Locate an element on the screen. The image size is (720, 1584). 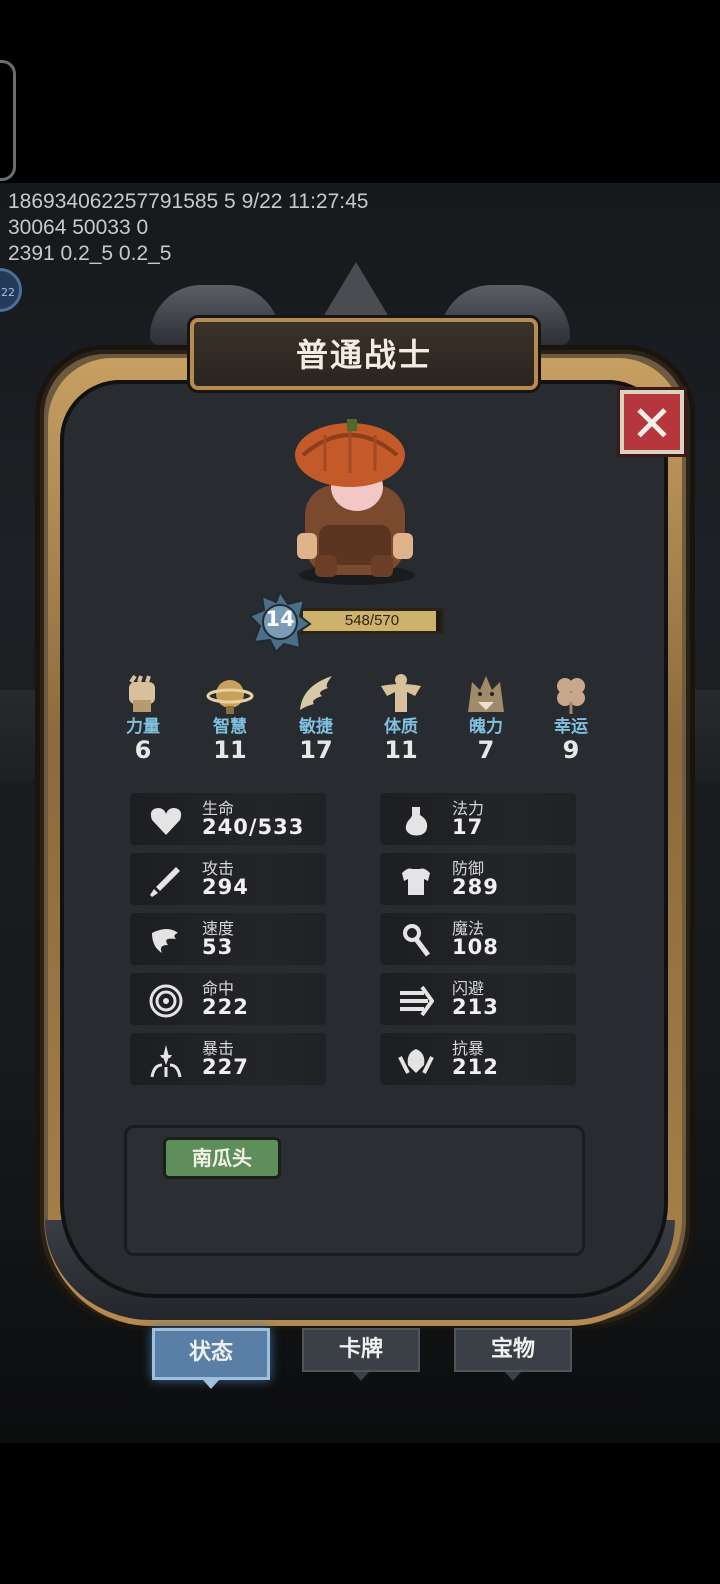
crit-icon is located at coordinates (166, 1061).